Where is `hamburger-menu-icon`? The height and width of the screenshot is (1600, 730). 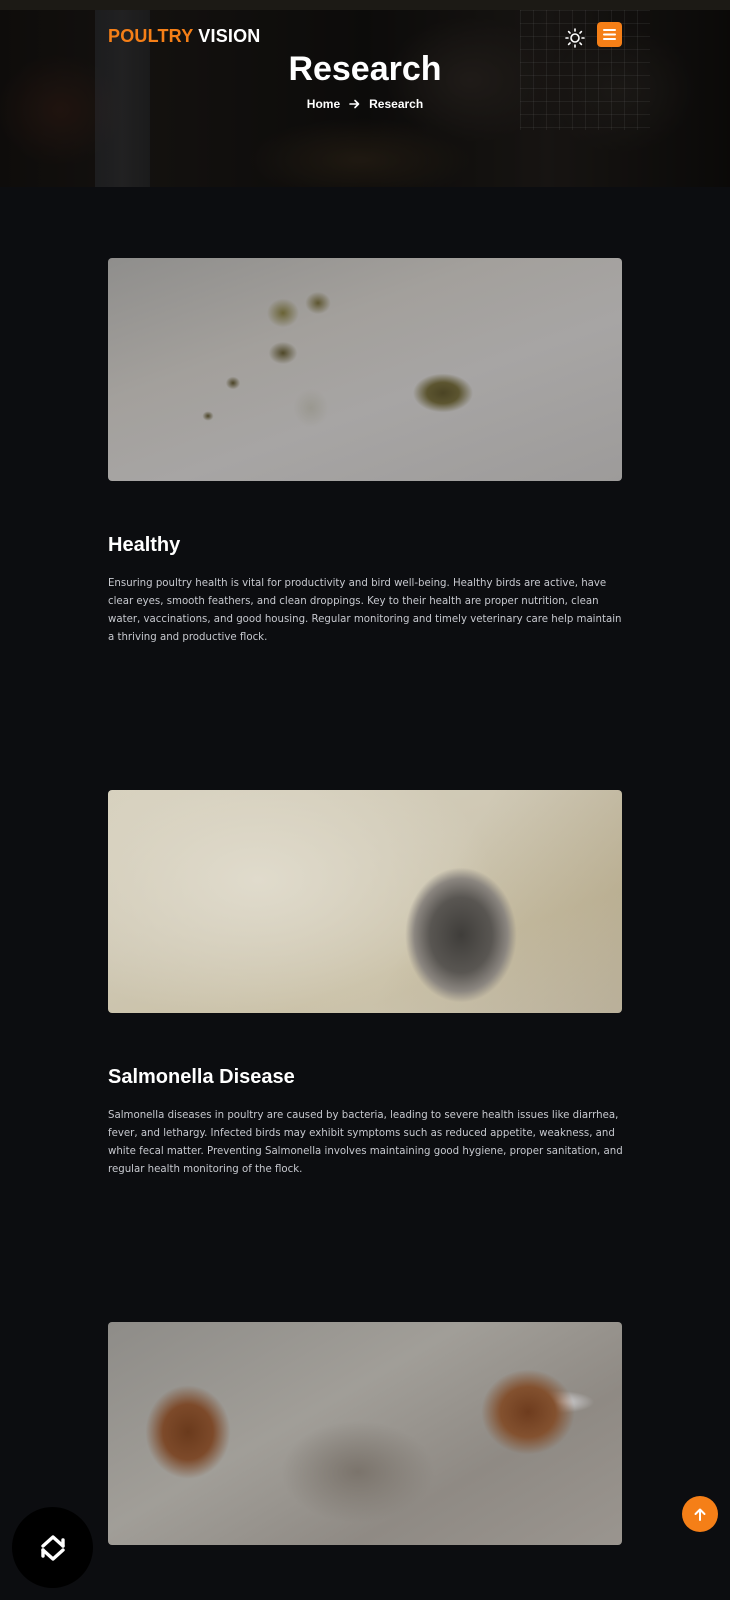 hamburger-menu-icon is located at coordinates (609, 34).